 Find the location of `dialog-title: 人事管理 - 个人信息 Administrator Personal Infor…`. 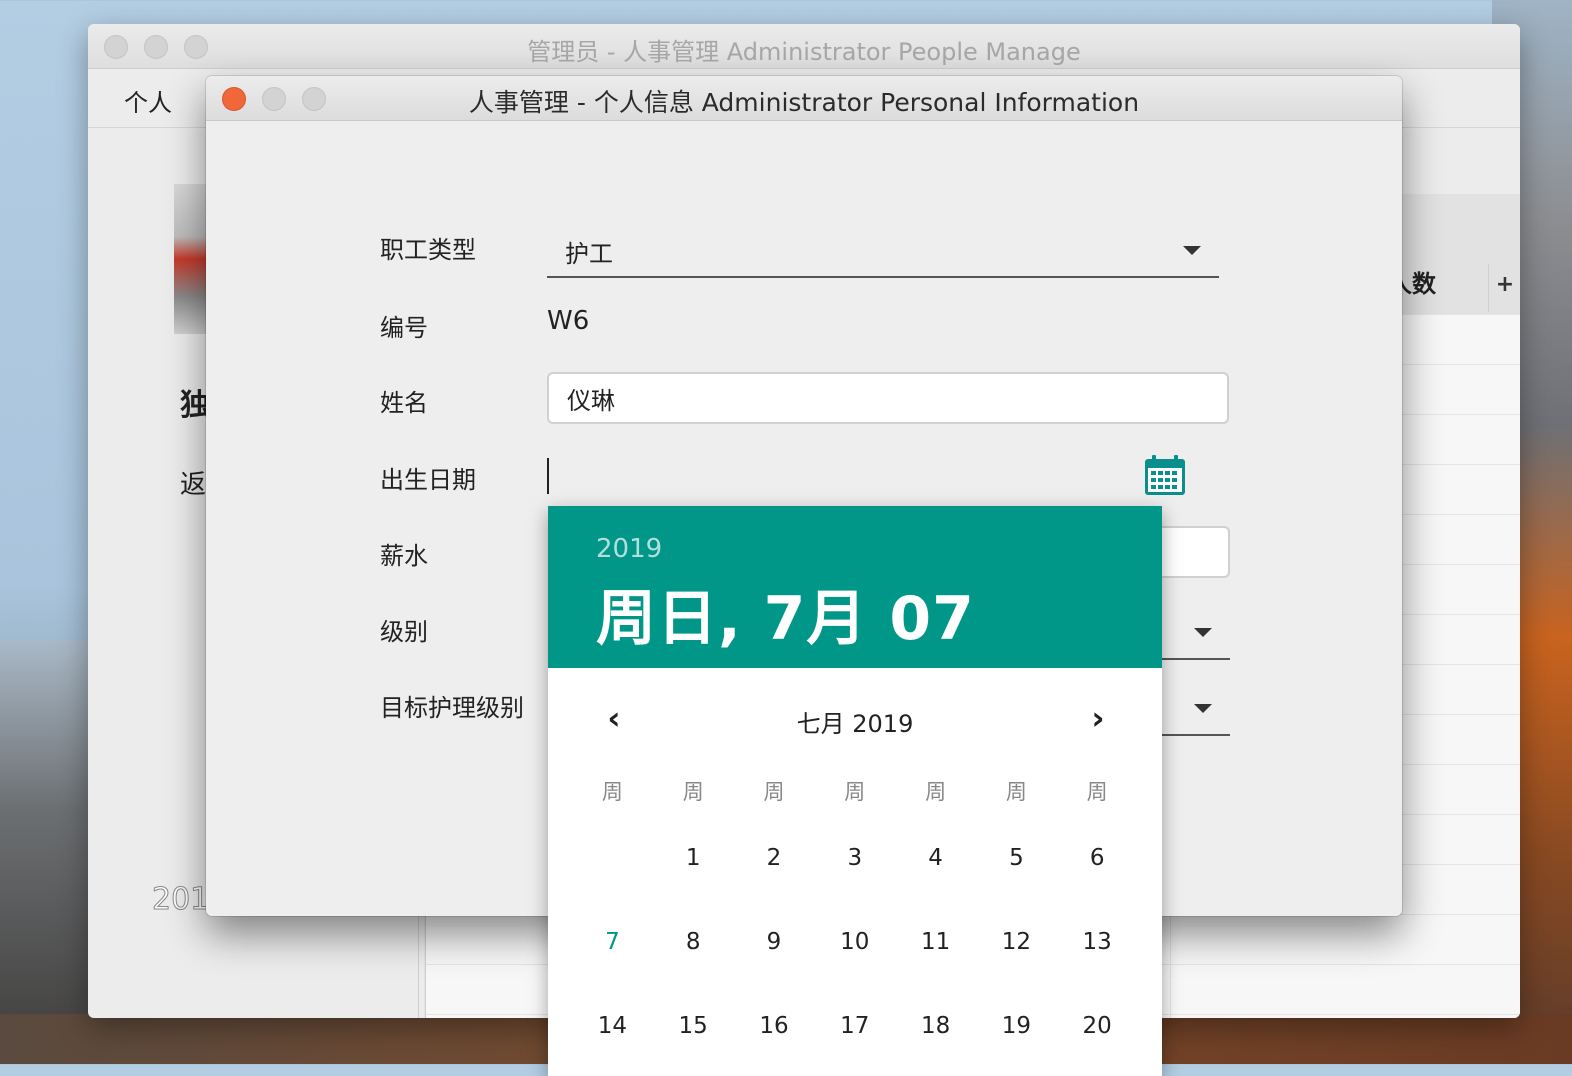

dialog-title: 人事管理 - 个人信息 Administrator Personal Infor… is located at coordinates (804, 102).